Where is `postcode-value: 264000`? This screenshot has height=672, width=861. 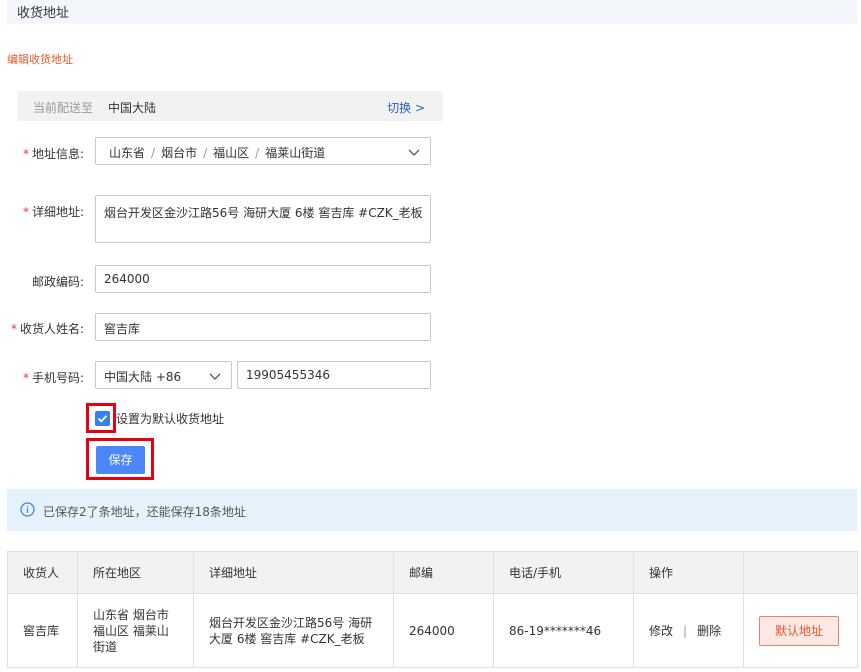
postcode-value: 264000 is located at coordinates (127, 279).